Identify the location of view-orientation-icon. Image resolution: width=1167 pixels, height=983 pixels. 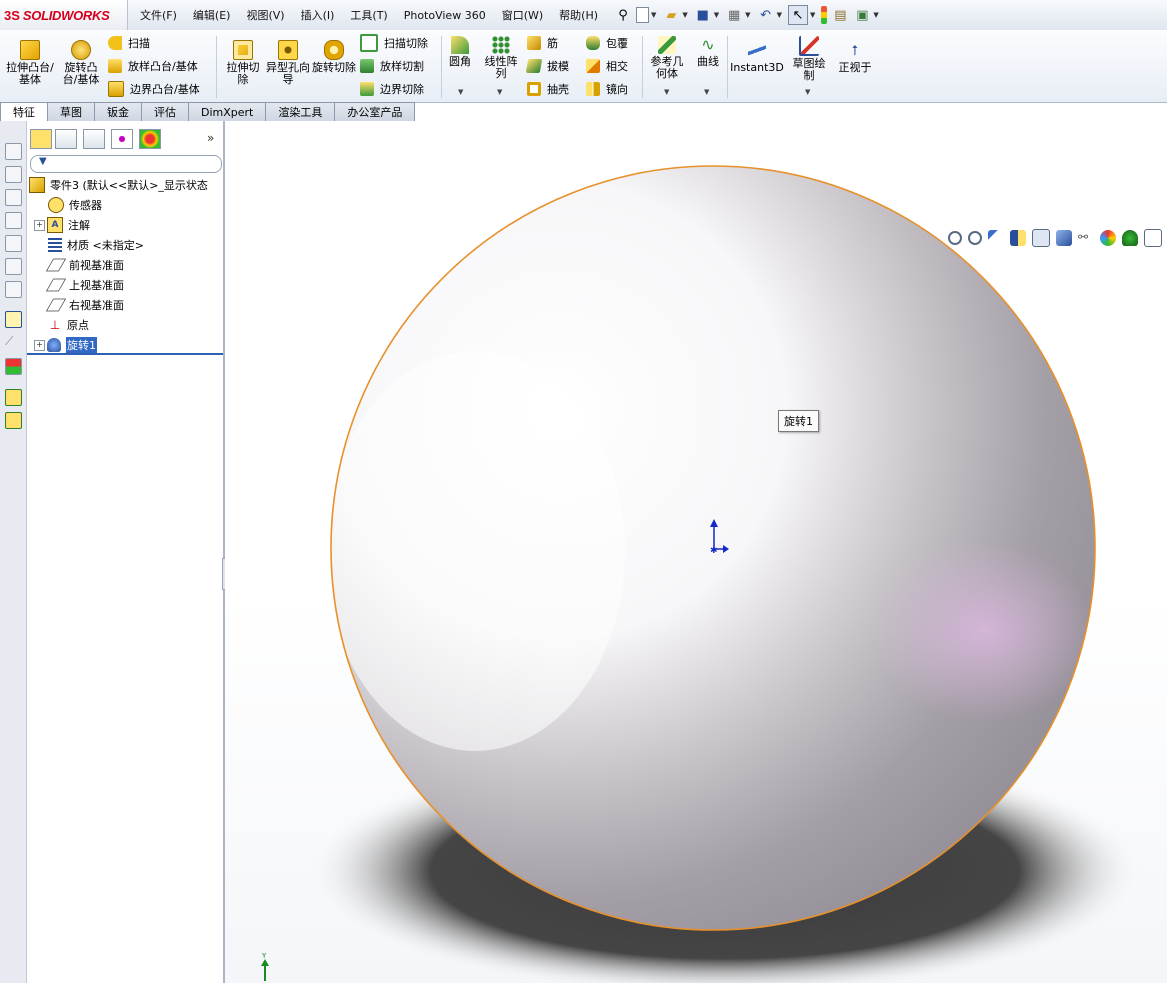
(1041, 238).